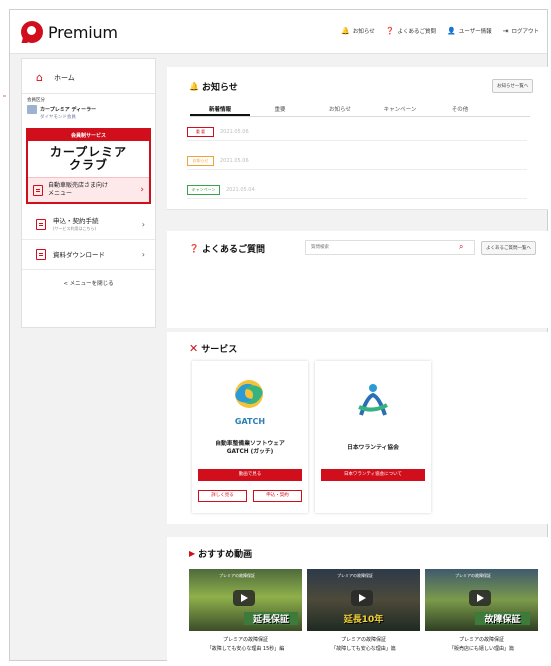  Describe the element at coordinates (416, 32) in the screenshot. I see `nav-faq-label: よくあるご質問` at that location.